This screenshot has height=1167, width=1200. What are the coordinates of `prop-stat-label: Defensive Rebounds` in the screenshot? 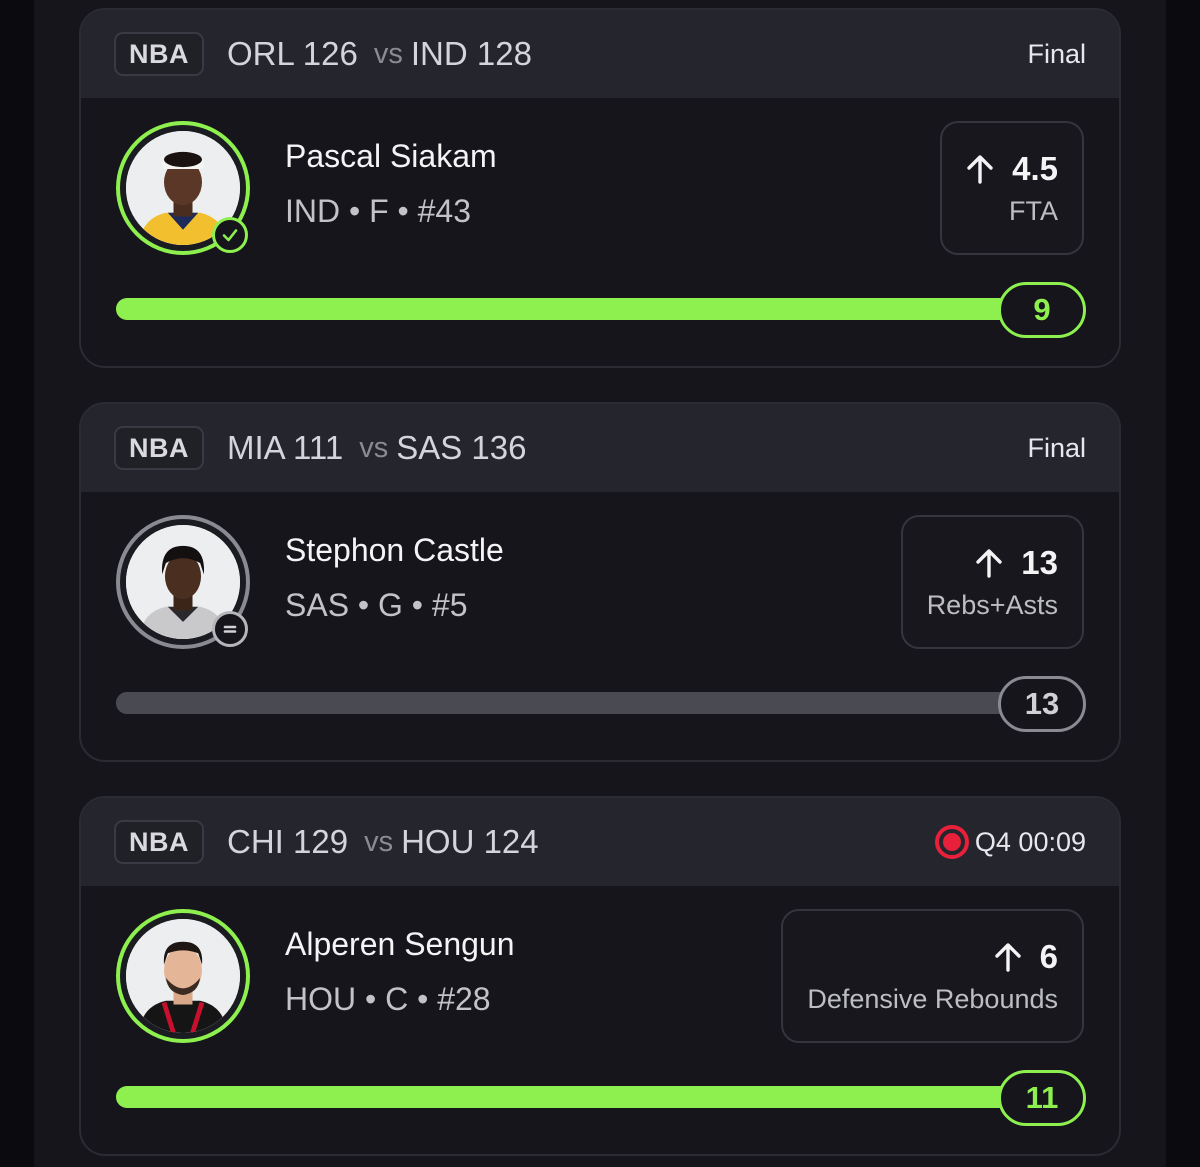 It's located at (932, 998).